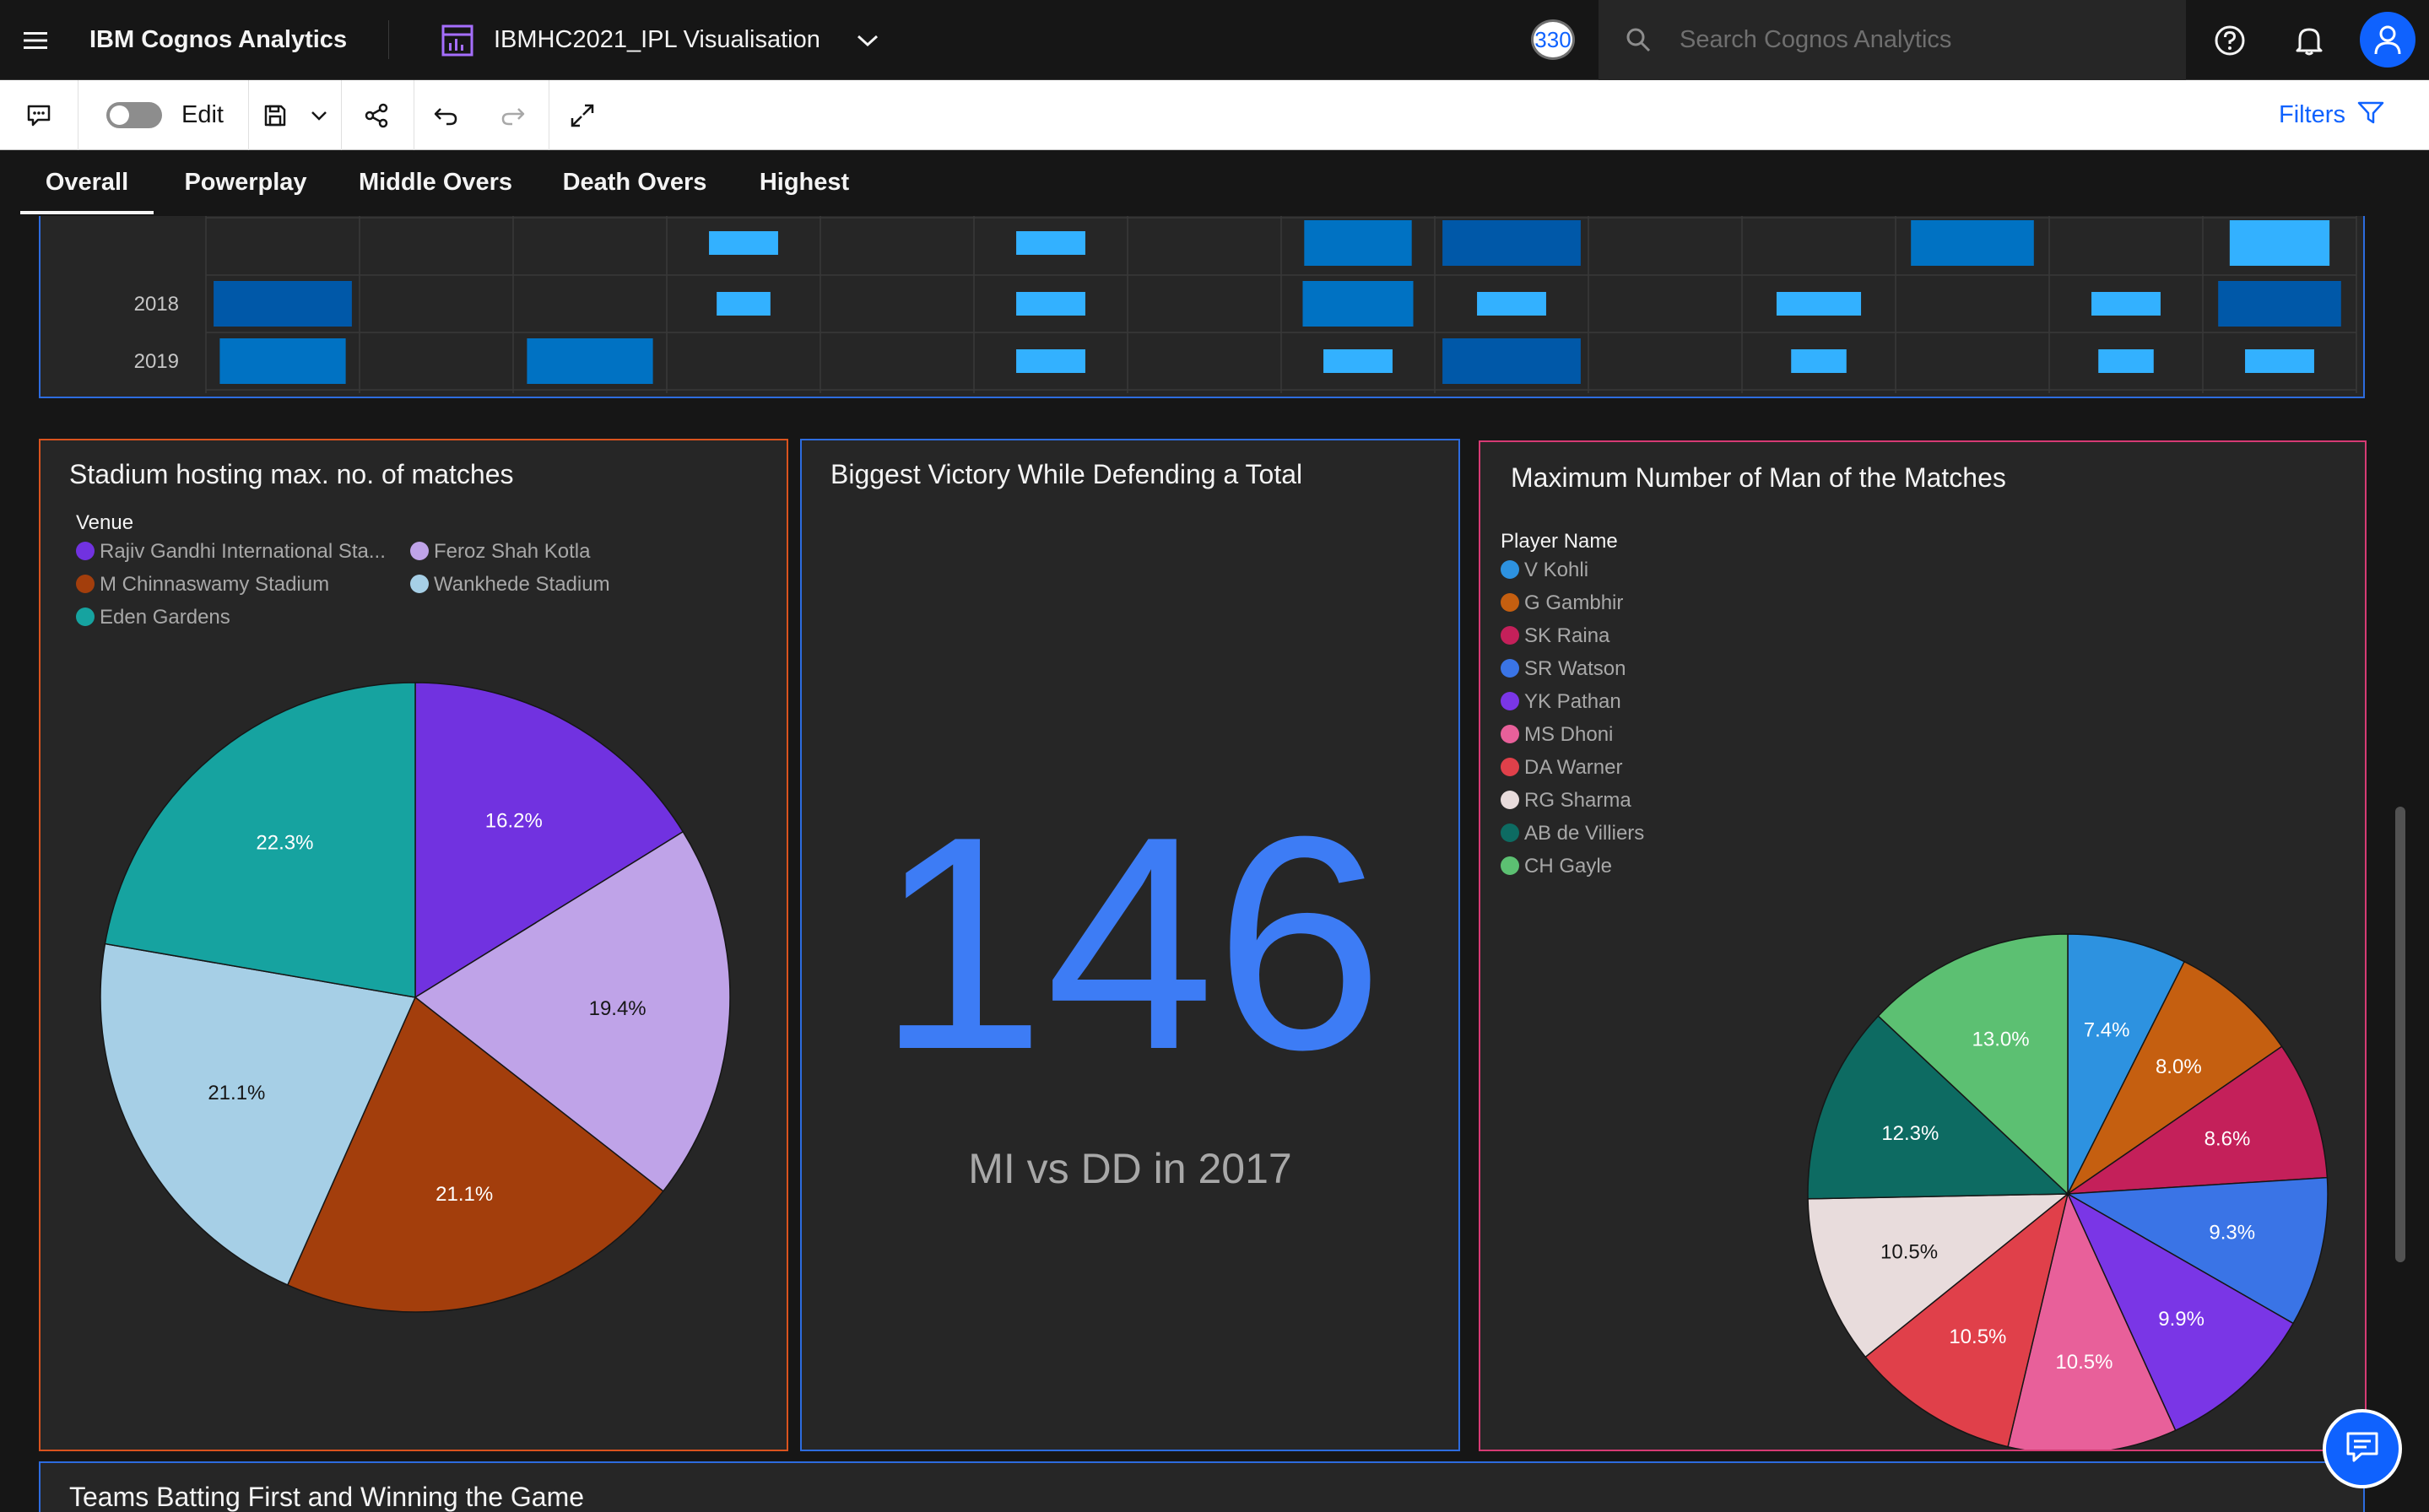 Image resolution: width=2429 pixels, height=1512 pixels. What do you see at coordinates (87, 182) in the screenshot?
I see `tab-overall: Overall` at bounding box center [87, 182].